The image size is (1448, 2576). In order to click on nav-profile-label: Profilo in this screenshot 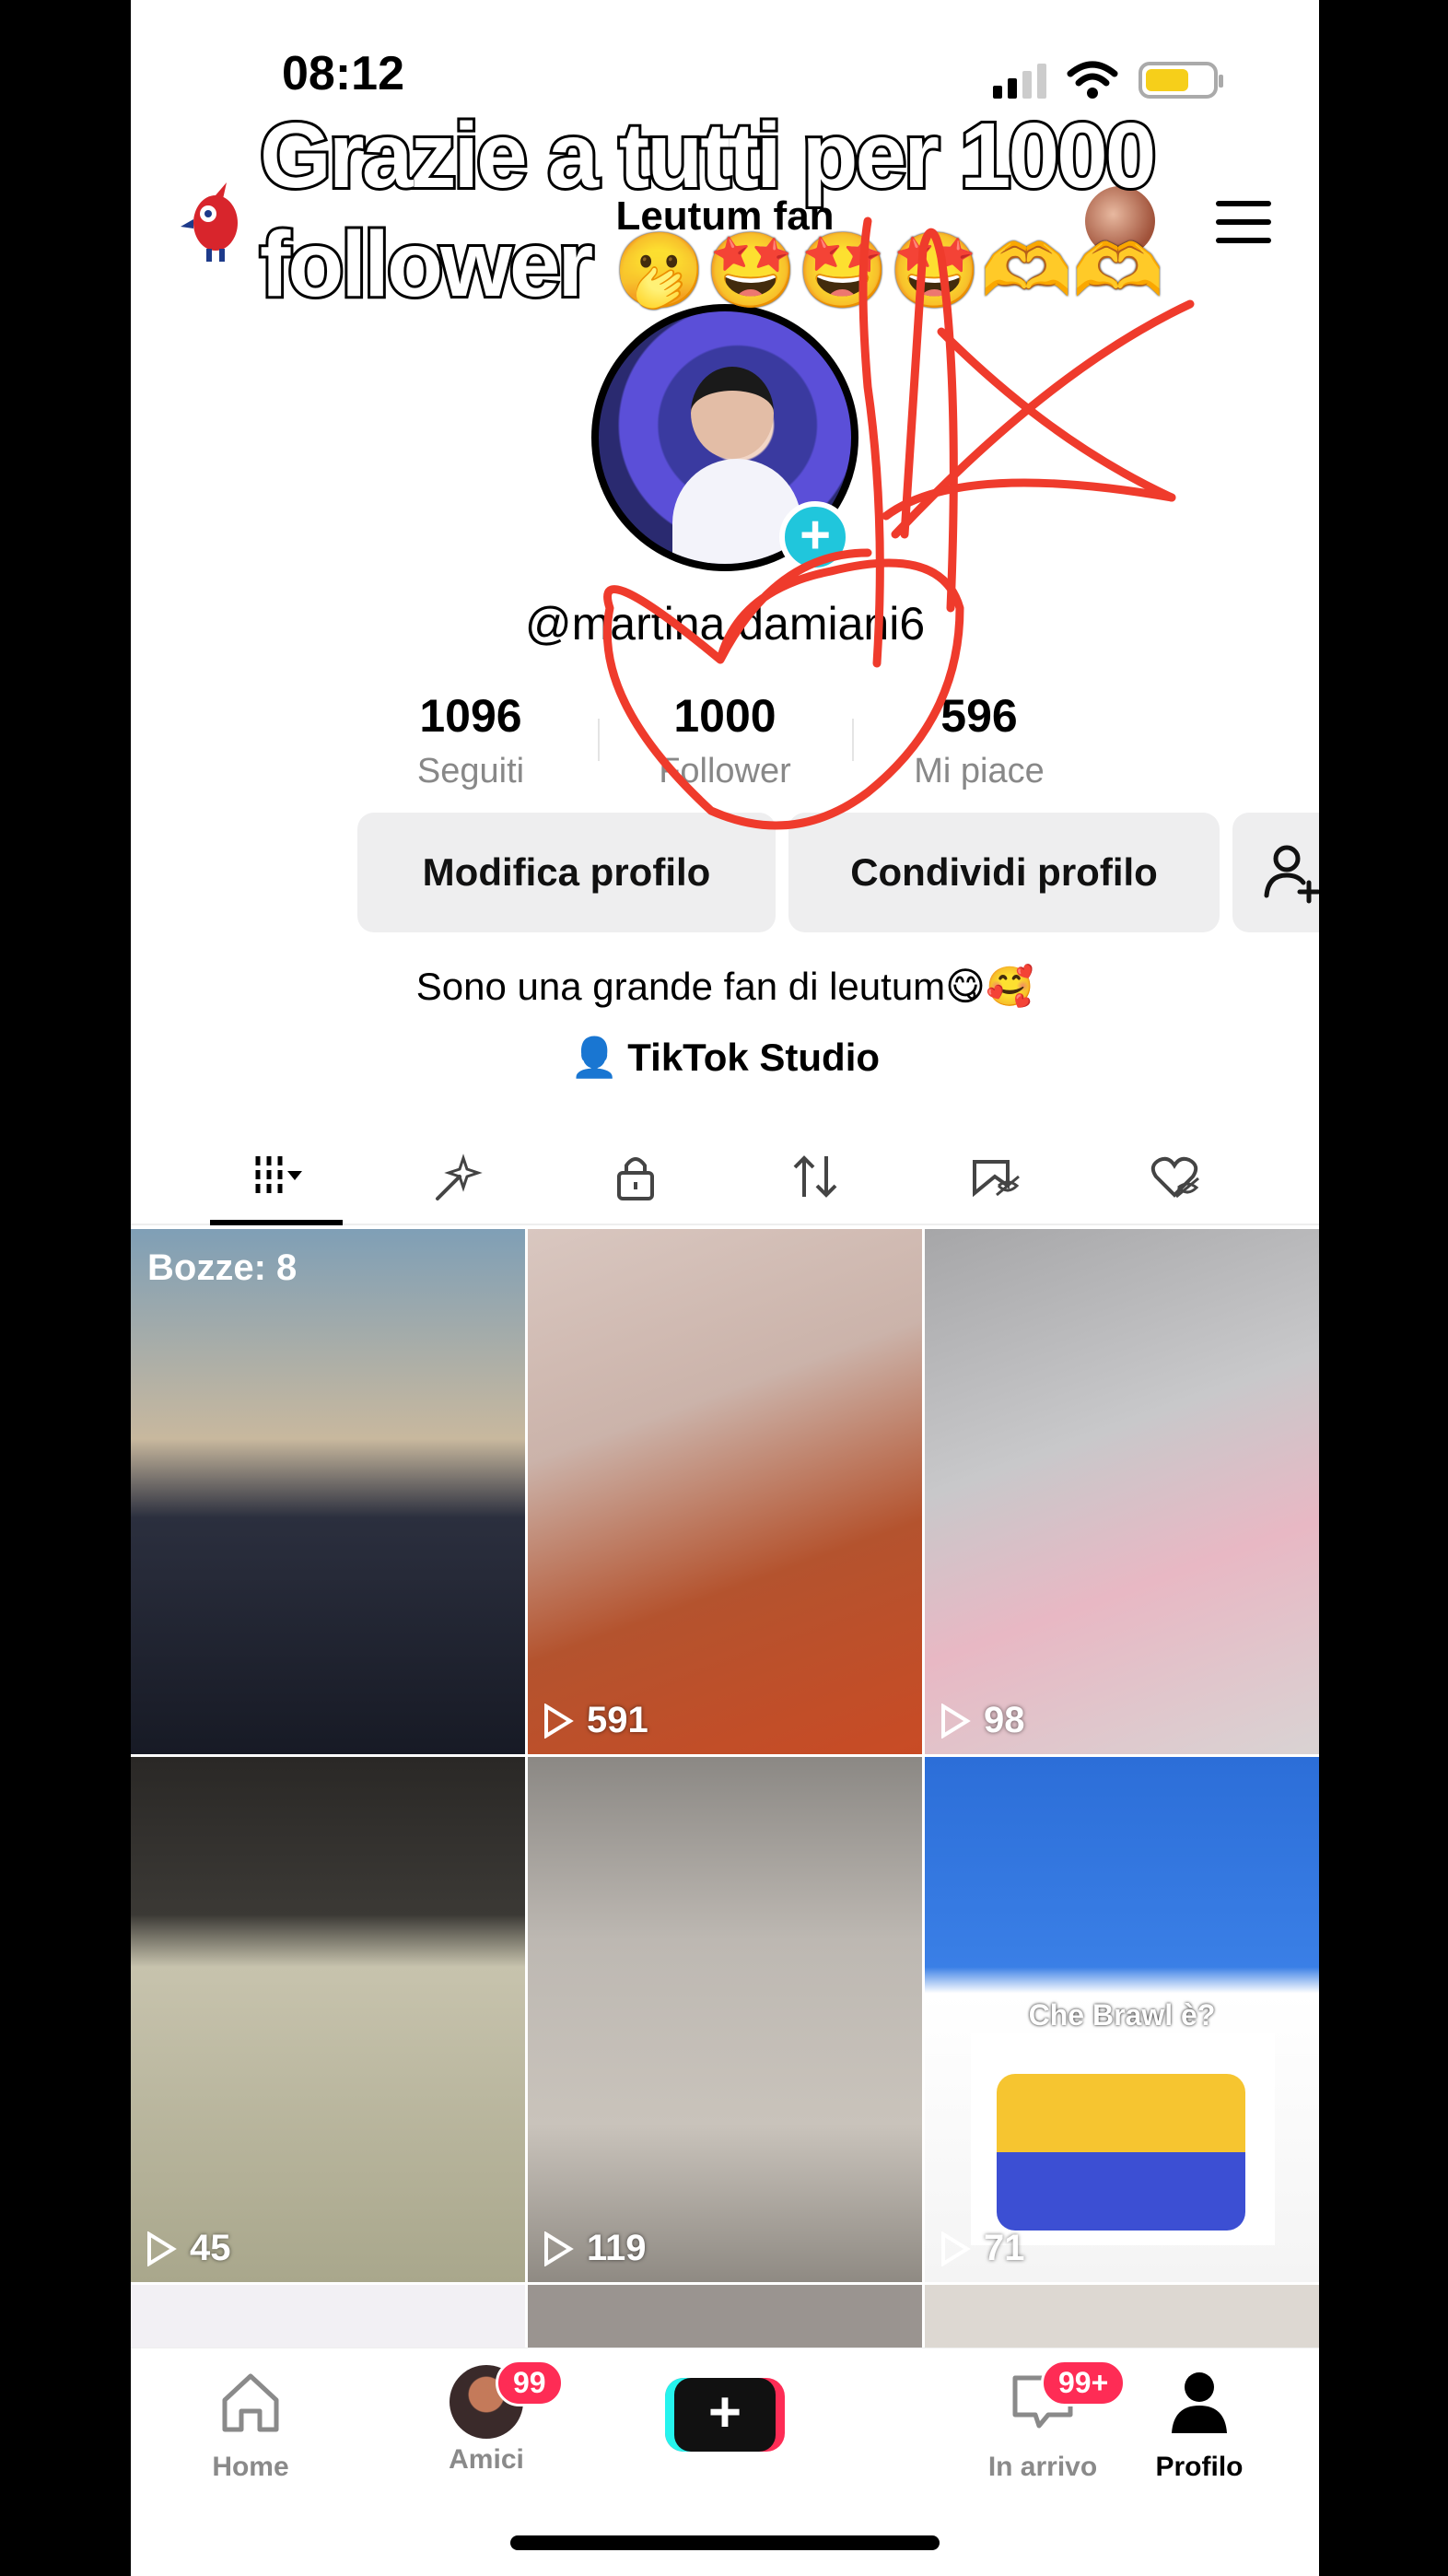, I will do `click(1200, 2467)`.